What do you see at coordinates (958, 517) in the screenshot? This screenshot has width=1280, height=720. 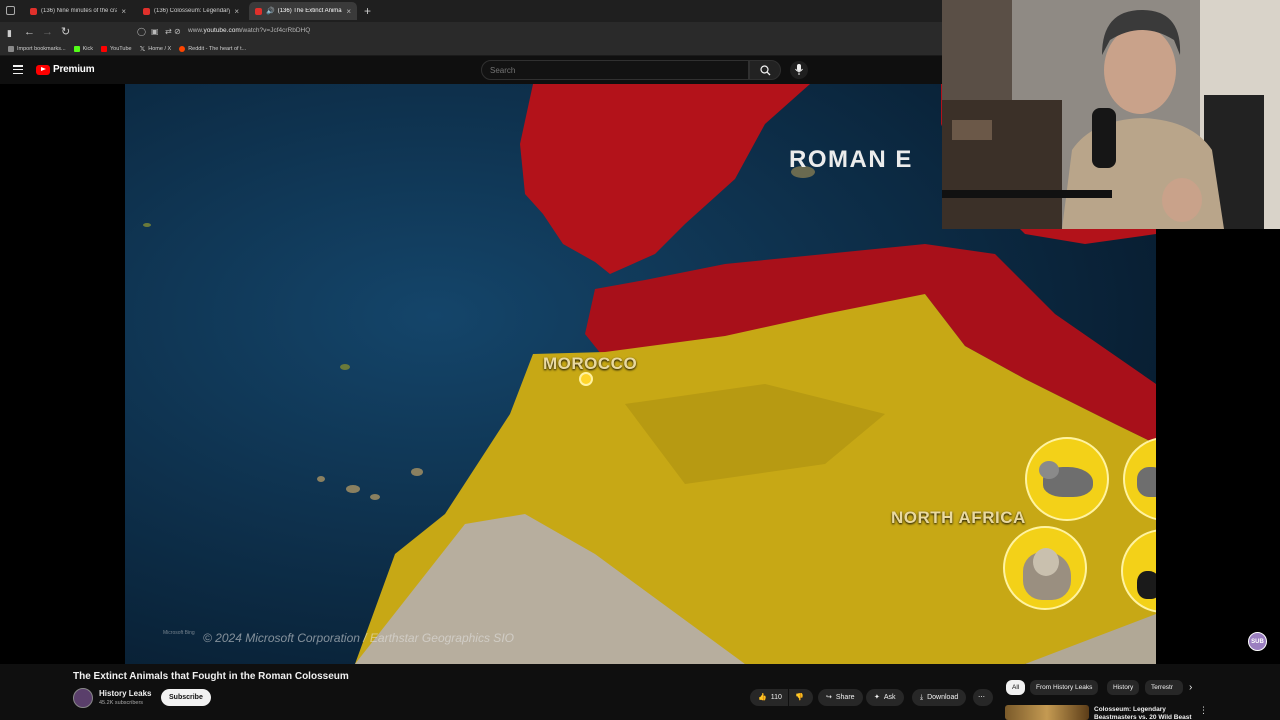 I see `map-label-north-africa: NORTH AFRICA` at bounding box center [958, 517].